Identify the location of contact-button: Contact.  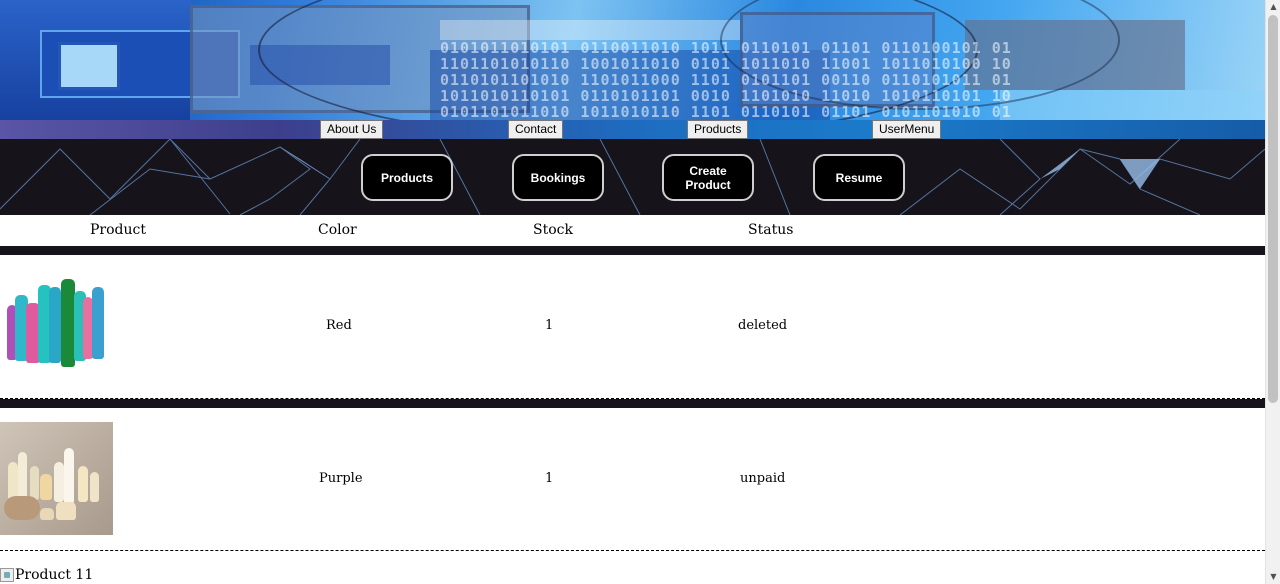
(536, 129).